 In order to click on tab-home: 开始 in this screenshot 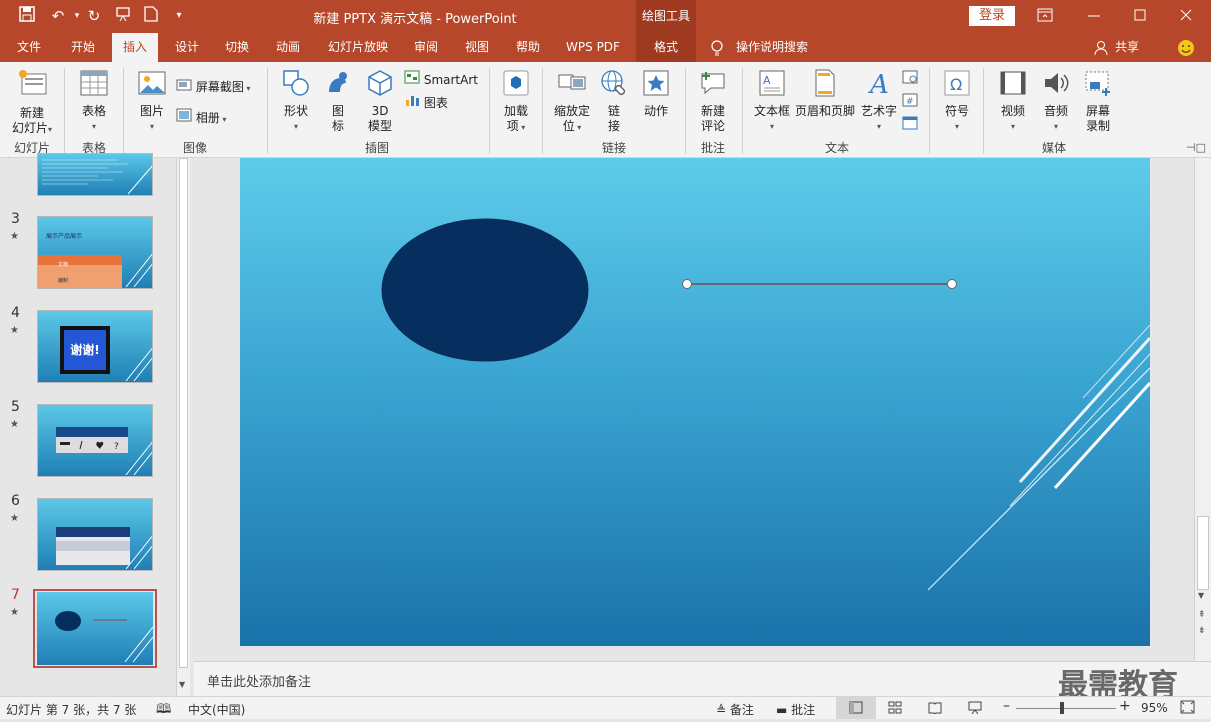, I will do `click(83, 47)`.